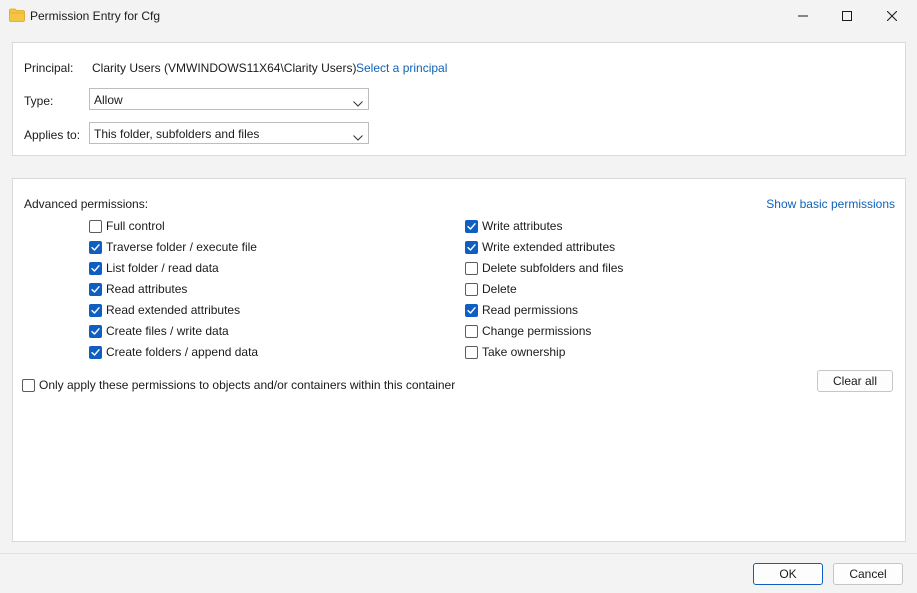 The height and width of the screenshot is (593, 917). What do you see at coordinates (95, 352) in the screenshot?
I see `permission-create-folders-append-data-checkbox` at bounding box center [95, 352].